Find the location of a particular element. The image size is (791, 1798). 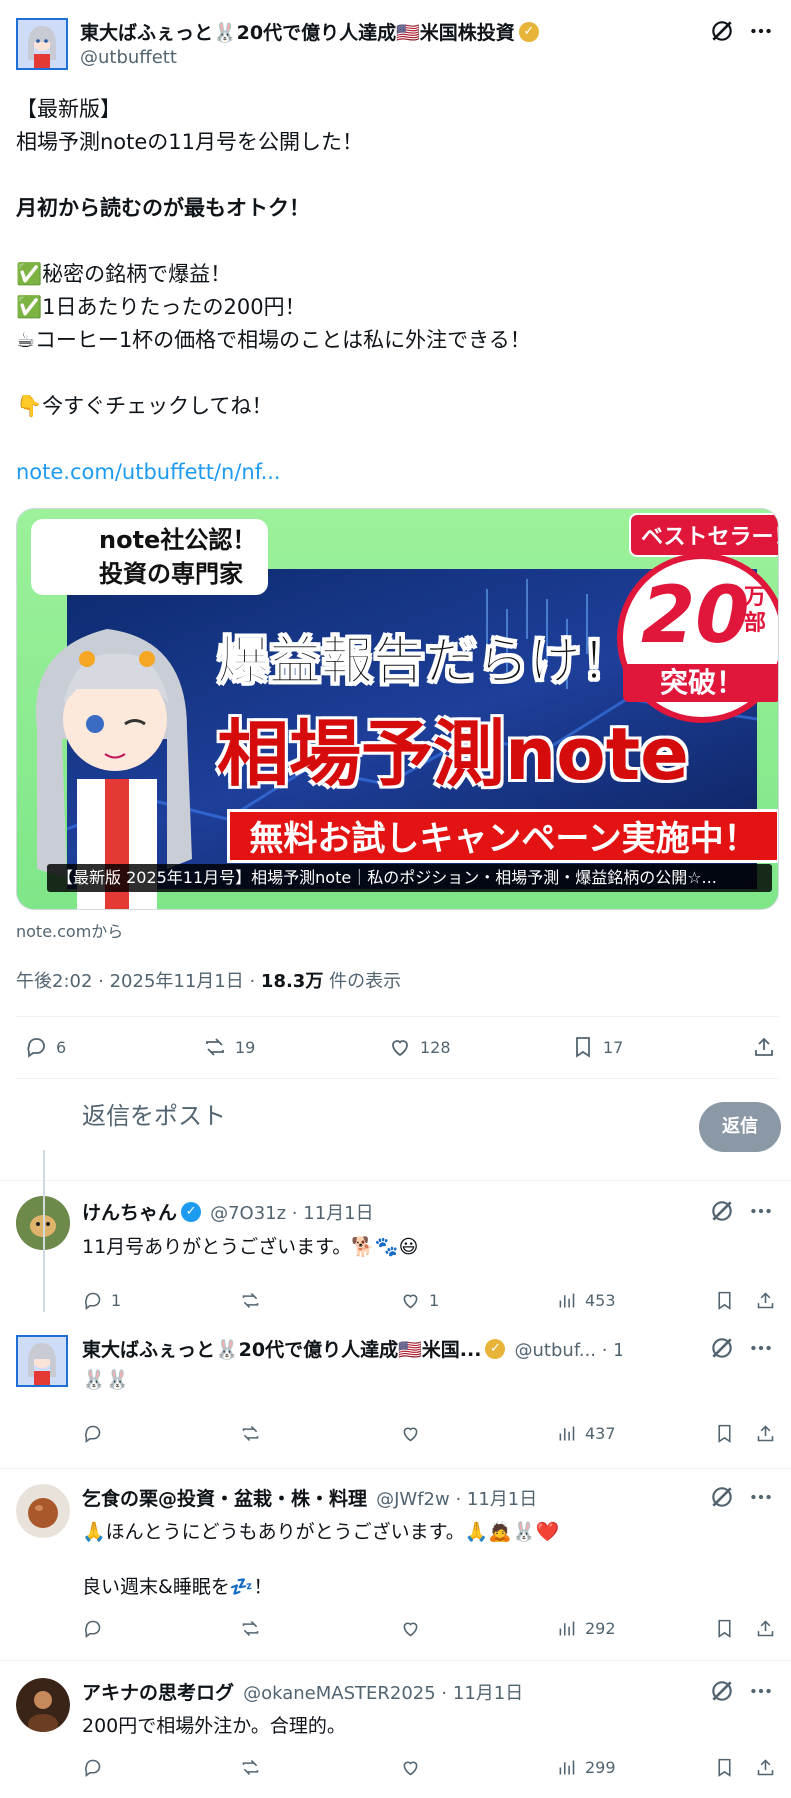

author-handle: @utbuffett is located at coordinates (128, 57).